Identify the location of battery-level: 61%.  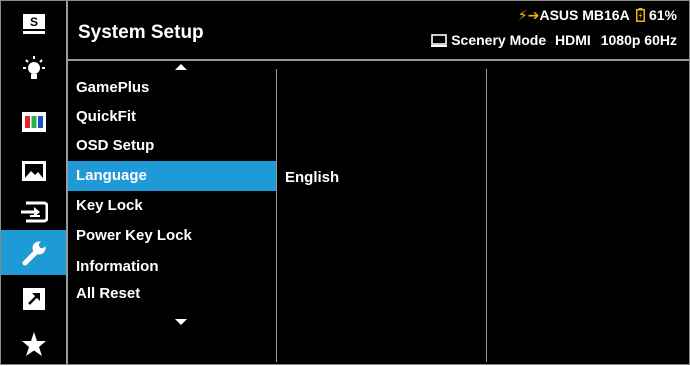
(662, 15).